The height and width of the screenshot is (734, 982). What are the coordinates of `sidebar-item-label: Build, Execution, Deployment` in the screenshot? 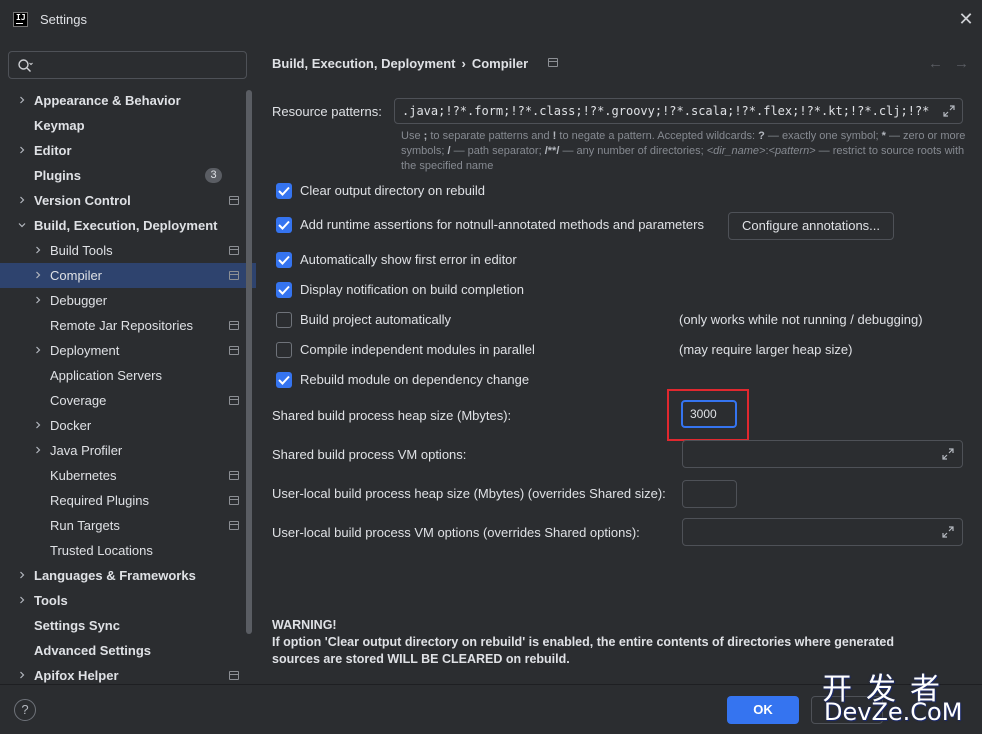 It's located at (126, 225).